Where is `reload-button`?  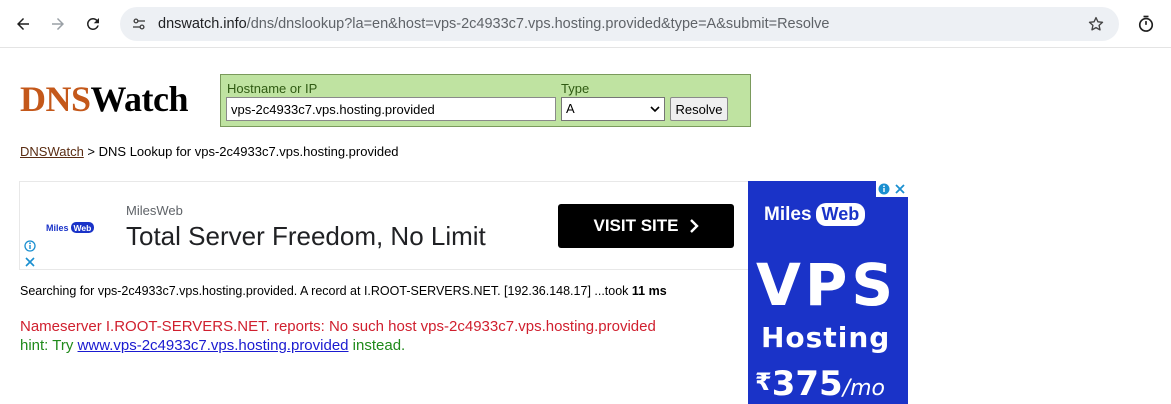
reload-button is located at coordinates (93, 24).